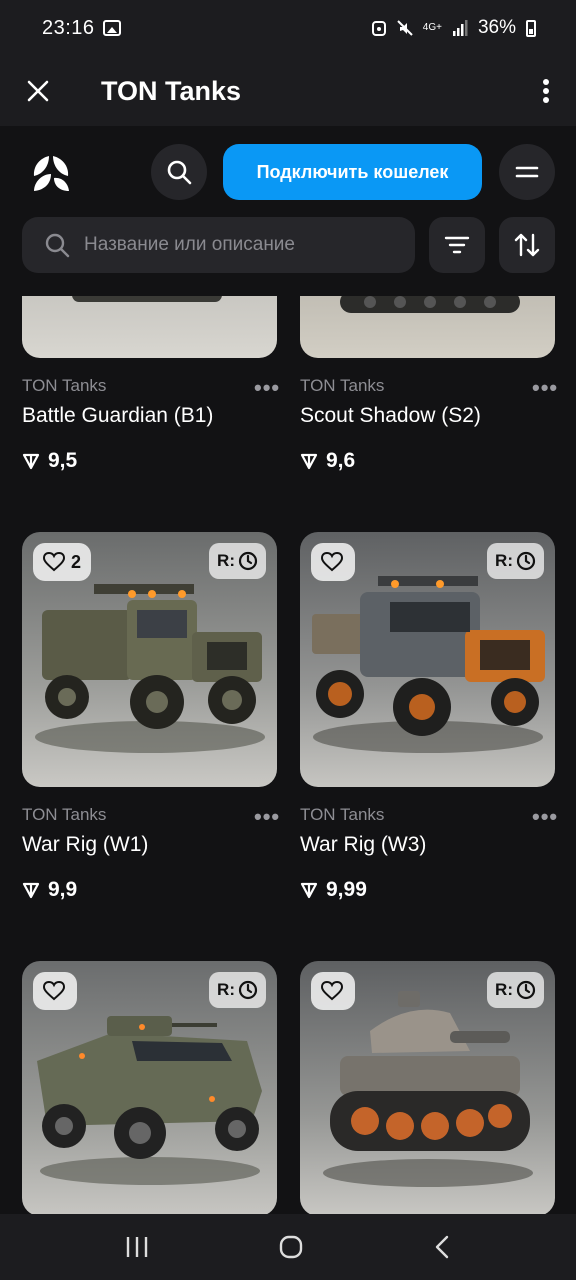 The image size is (576, 1280). I want to click on filter-button, so click(457, 245).